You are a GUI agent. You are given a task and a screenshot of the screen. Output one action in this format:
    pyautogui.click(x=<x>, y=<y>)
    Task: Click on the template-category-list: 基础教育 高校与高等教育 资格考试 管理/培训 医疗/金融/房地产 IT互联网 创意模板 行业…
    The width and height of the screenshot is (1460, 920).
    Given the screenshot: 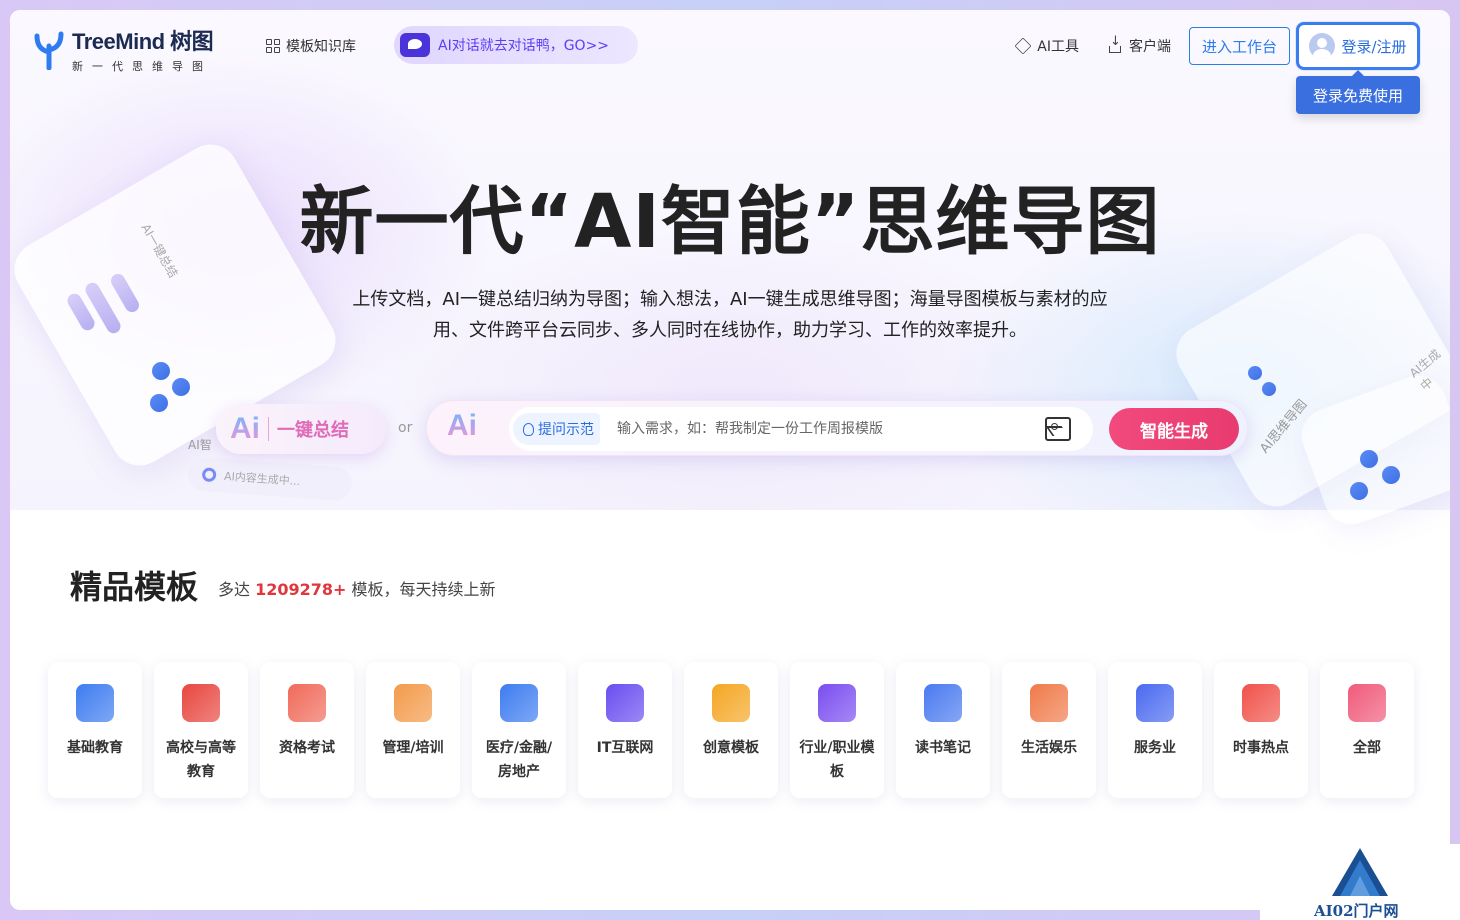 What is the action you would take?
    pyautogui.click(x=731, y=730)
    